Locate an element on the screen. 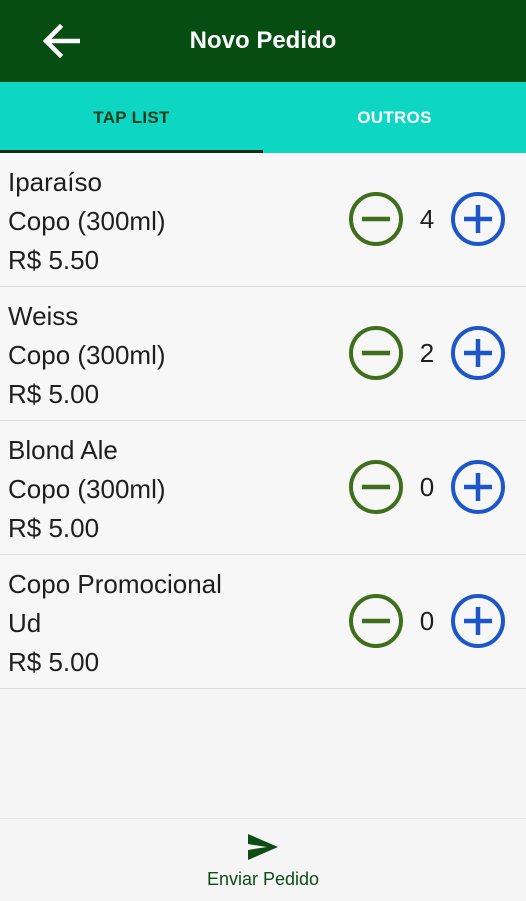 Image resolution: width=526 pixels, height=901 pixels. item-name: Weiss is located at coordinates (43, 316).